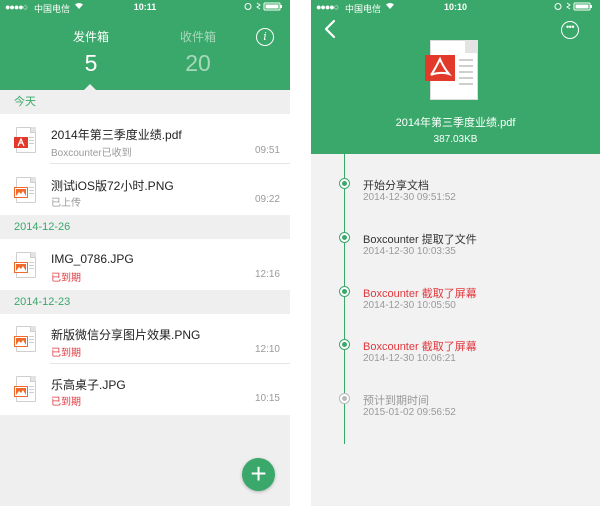 This screenshot has height=506, width=600. What do you see at coordinates (145, 302) in the screenshot?
I see `section-header-date: 2014-12-23` at bounding box center [145, 302].